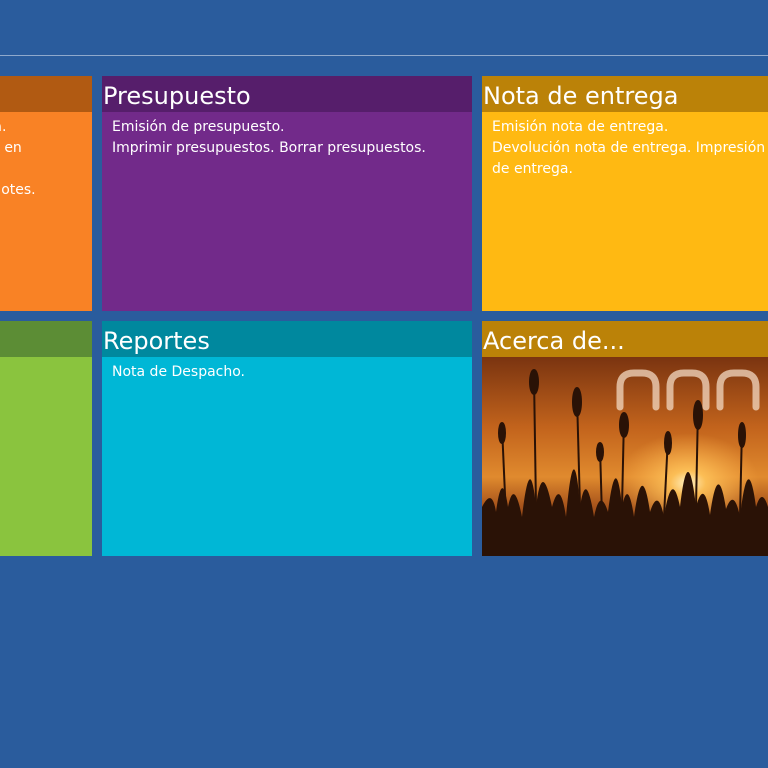 This screenshot has height=768, width=768. Describe the element at coordinates (384, 55) in the screenshot. I see `top-divider` at that location.